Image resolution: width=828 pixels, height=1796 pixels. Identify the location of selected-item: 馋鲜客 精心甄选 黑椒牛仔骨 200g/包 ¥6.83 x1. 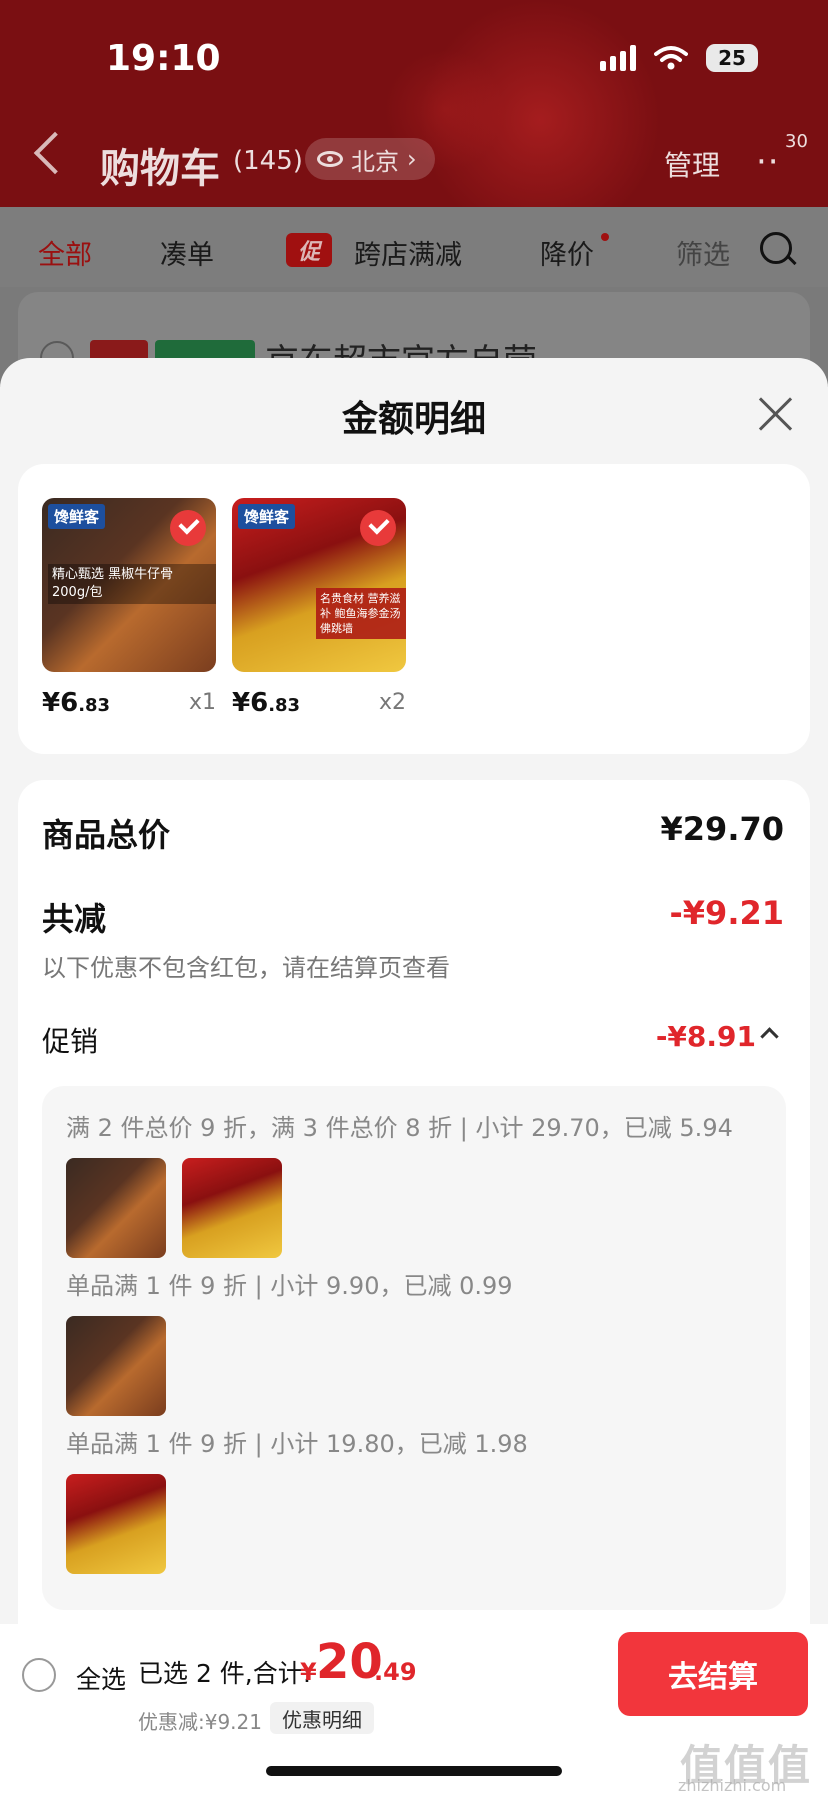
(129, 608).